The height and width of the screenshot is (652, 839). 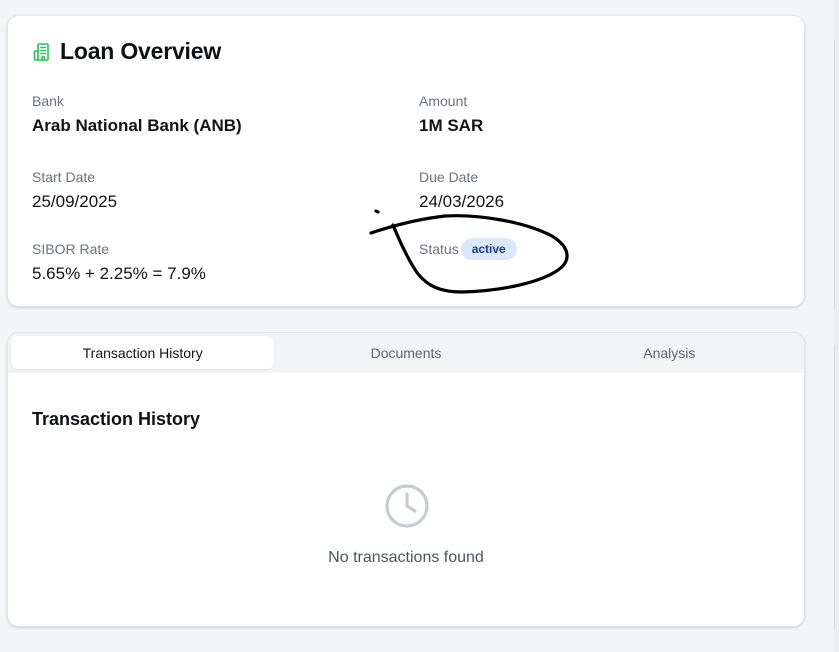 I want to click on bank-label: Bank, so click(x=48, y=101).